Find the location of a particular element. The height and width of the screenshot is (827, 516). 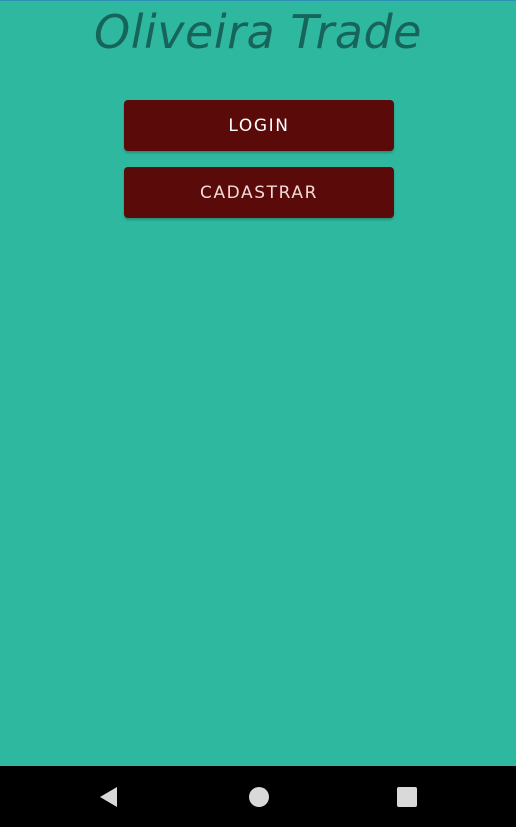

system-navigation-bar is located at coordinates (258, 796).